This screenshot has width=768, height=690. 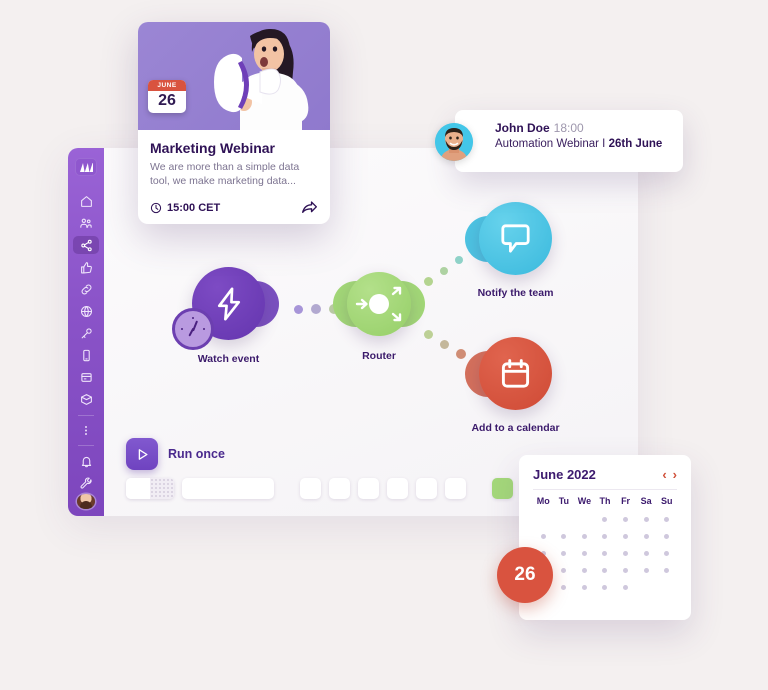 I want to click on sidebar-item-keys, so click(x=86, y=333).